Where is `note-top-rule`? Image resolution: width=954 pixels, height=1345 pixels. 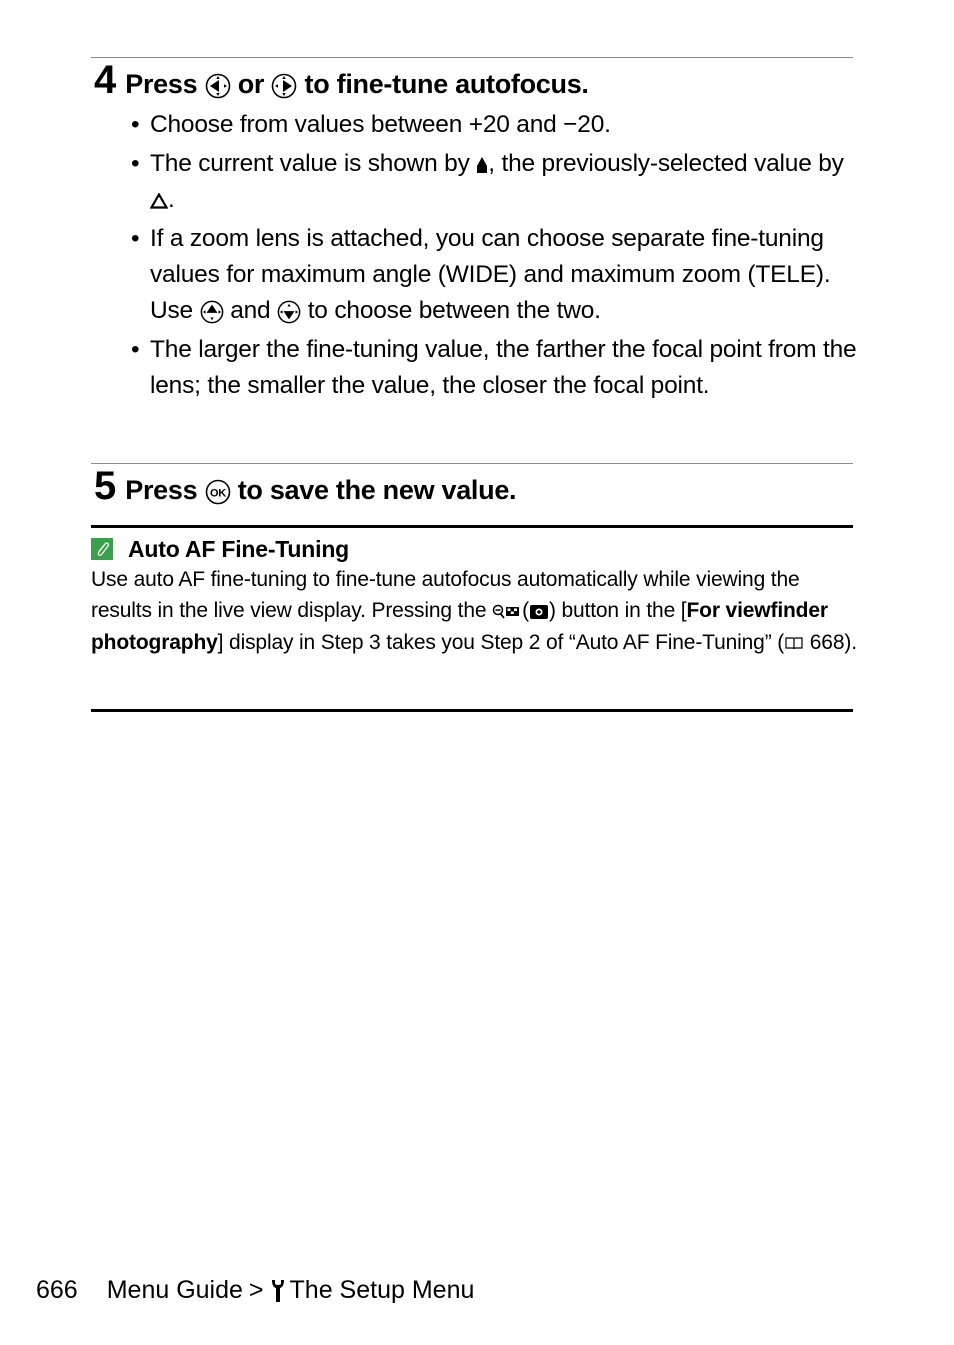
note-top-rule is located at coordinates (472, 526).